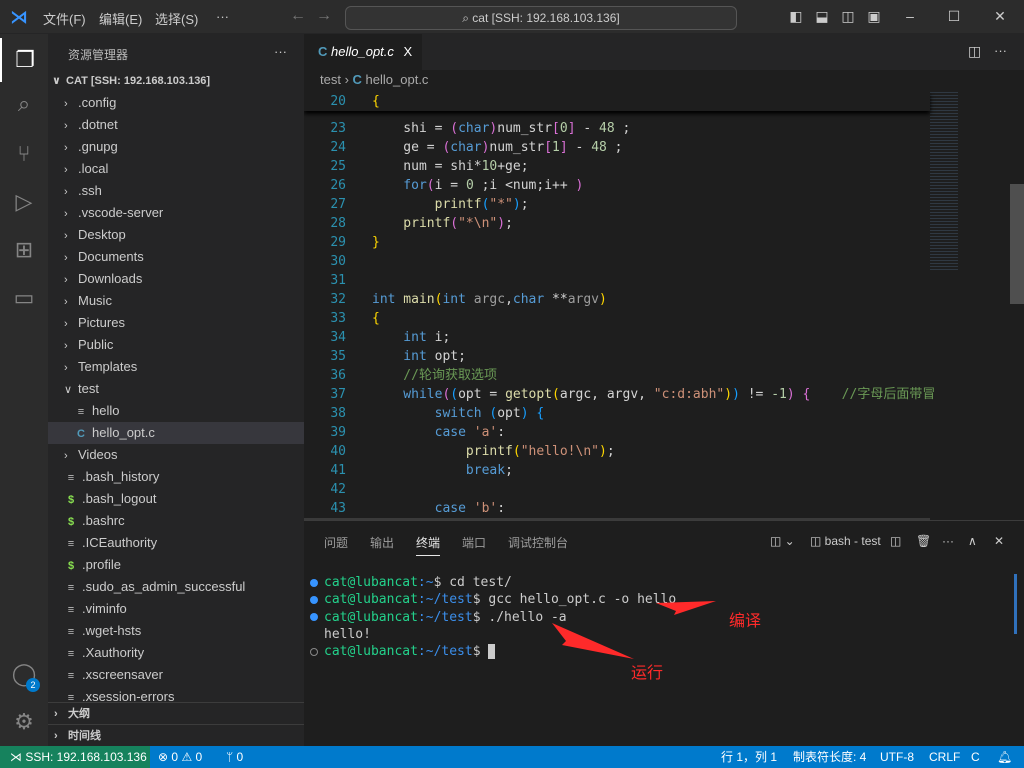 The height and width of the screenshot is (768, 1024). Describe the element at coordinates (176, 345) in the screenshot. I see `tree-item: › Public` at that location.